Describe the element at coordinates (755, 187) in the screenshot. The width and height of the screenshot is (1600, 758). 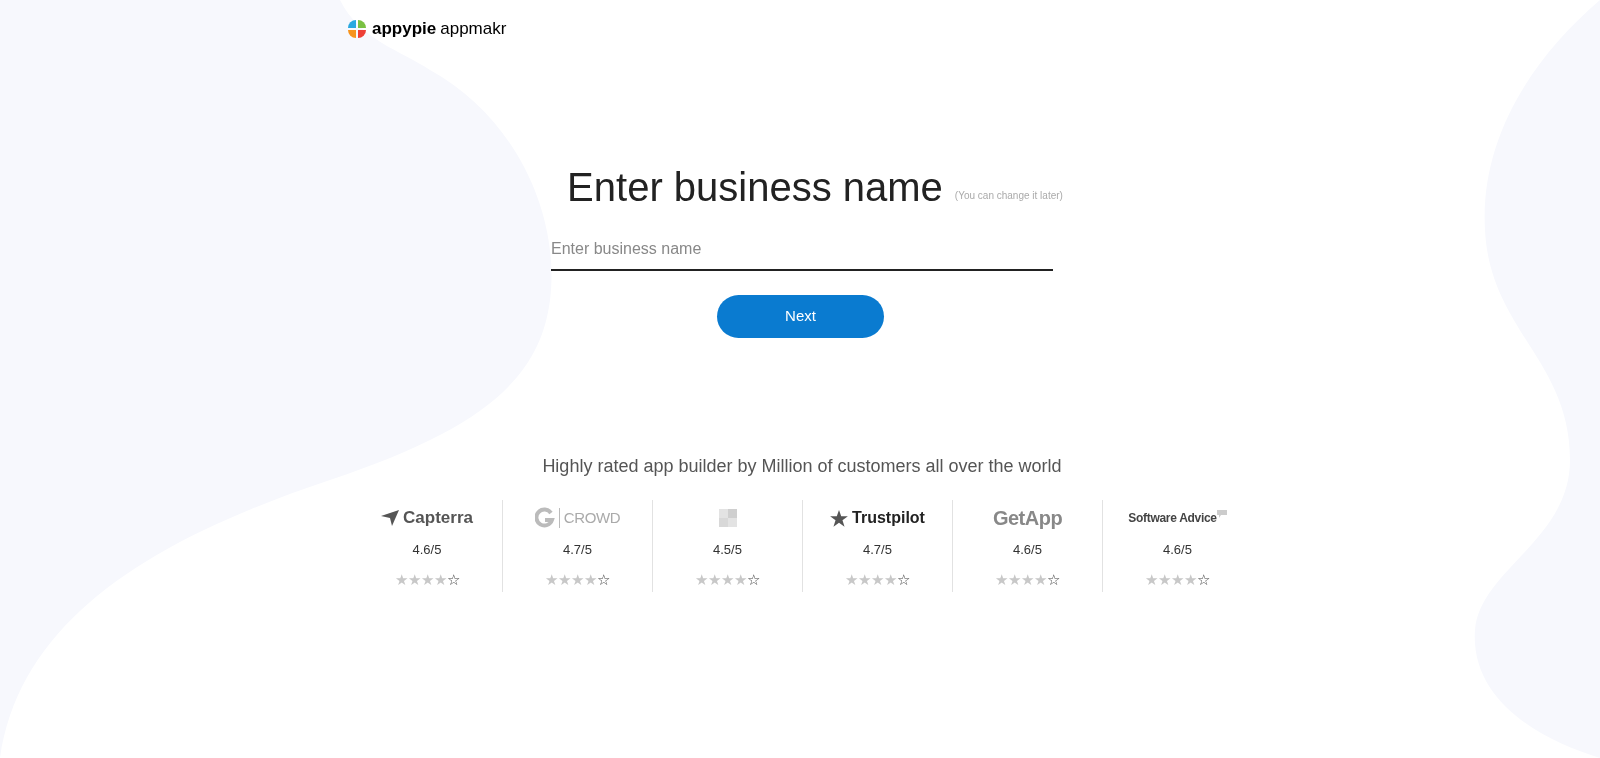
I see `page-title: Enter business name` at that location.